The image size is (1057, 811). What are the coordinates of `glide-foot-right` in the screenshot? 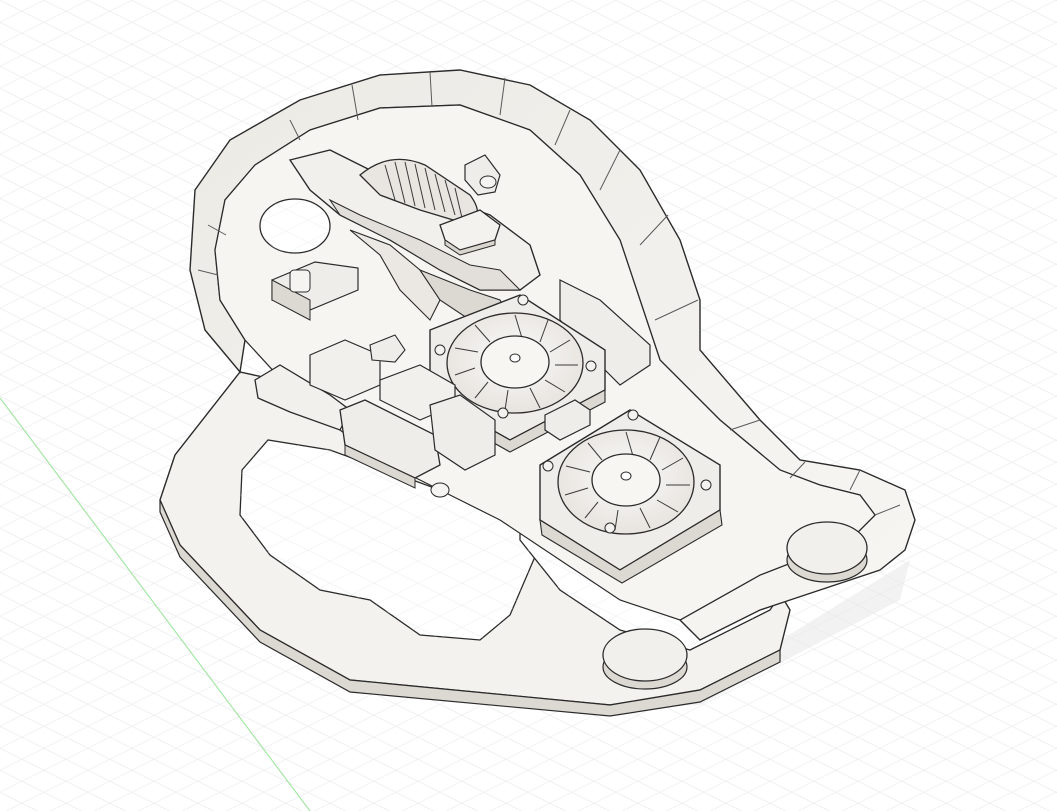 It's located at (827, 552).